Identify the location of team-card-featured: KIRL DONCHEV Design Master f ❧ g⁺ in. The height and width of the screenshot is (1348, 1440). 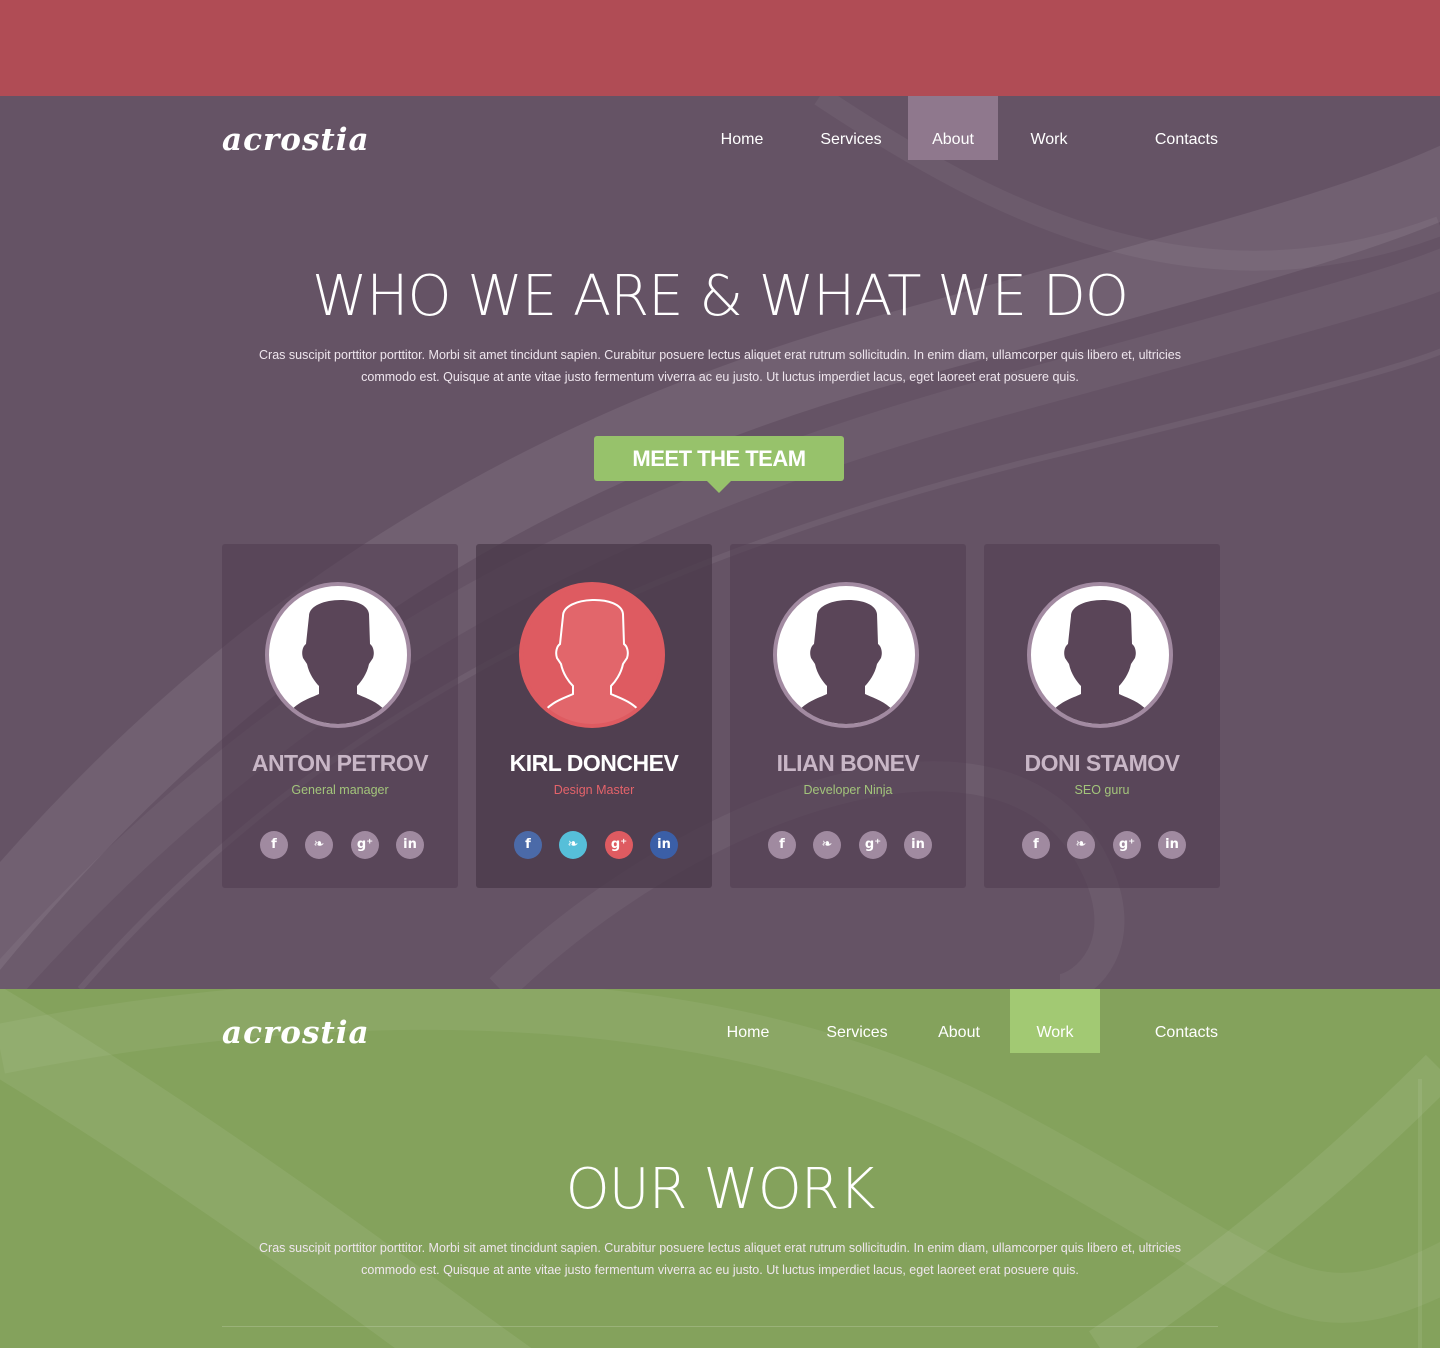
(594, 716).